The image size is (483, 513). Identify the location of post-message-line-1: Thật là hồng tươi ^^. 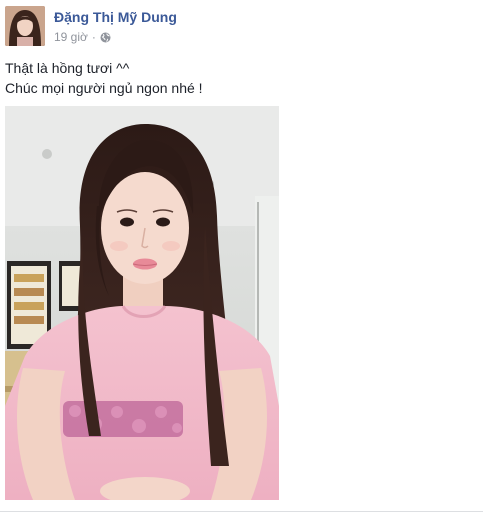
(67, 68).